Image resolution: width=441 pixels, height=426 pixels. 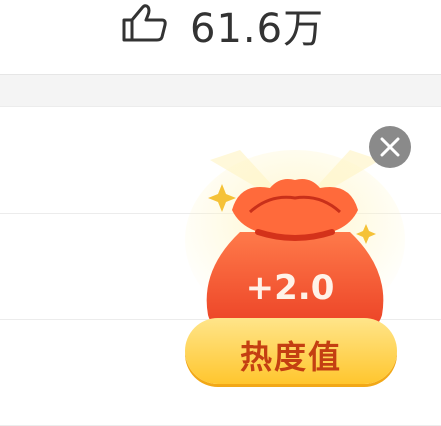 I want to click on reward-value: +2.0, so click(x=290, y=288).